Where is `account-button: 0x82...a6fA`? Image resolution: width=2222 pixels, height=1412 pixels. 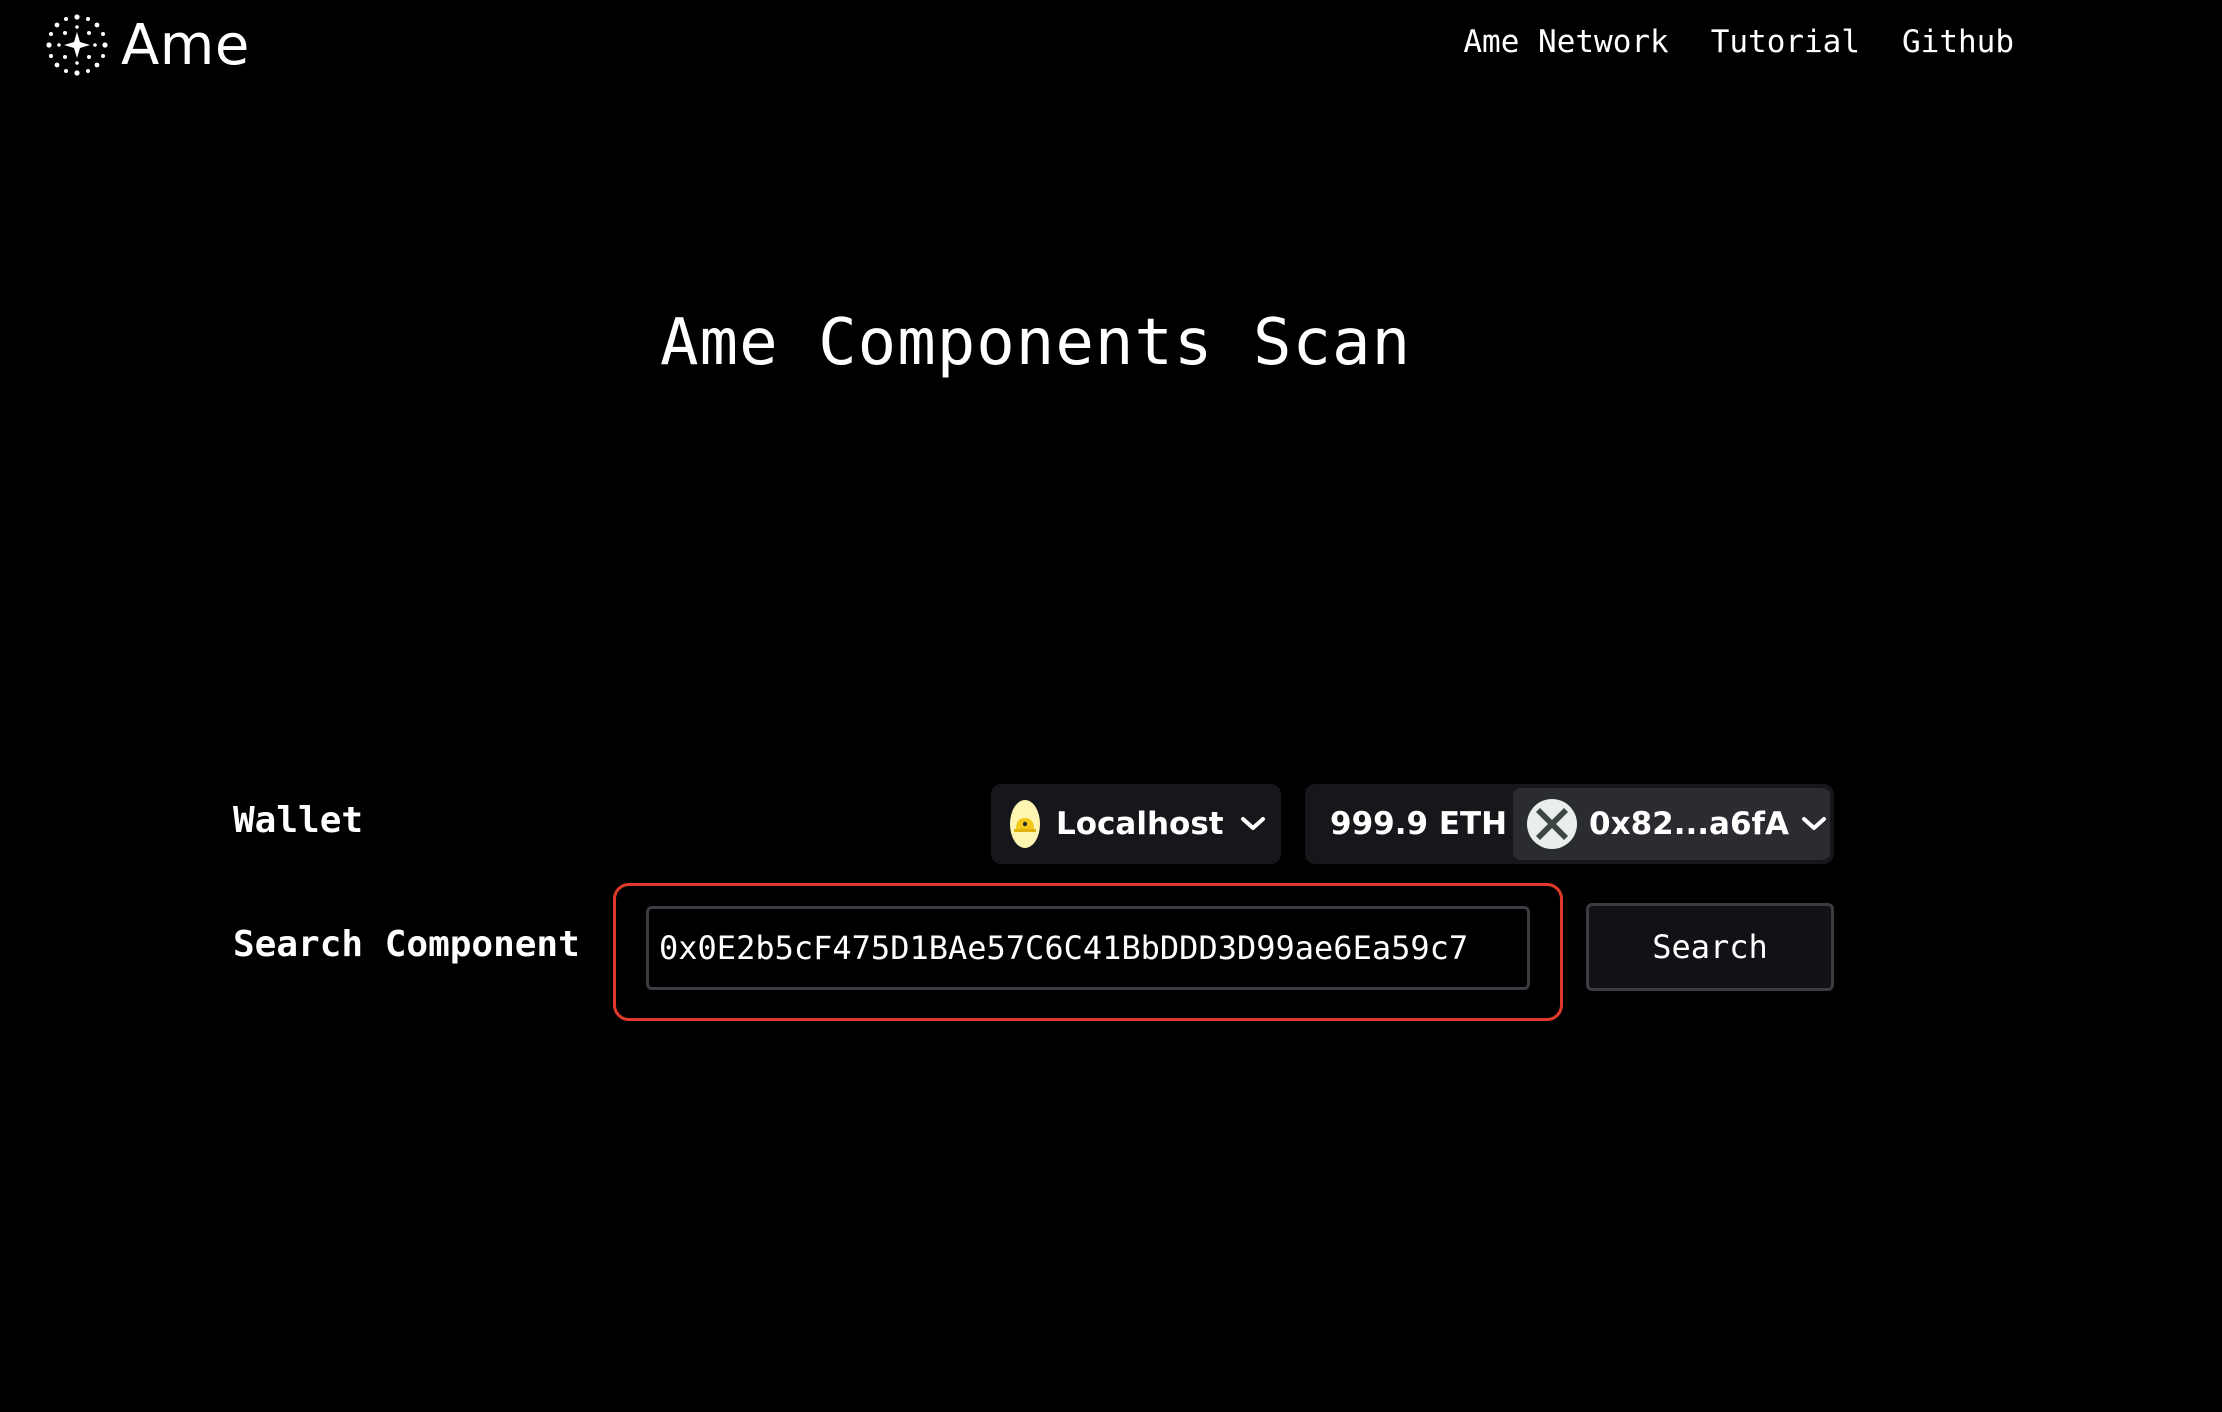 account-button: 0x82...a6fA is located at coordinates (1671, 824).